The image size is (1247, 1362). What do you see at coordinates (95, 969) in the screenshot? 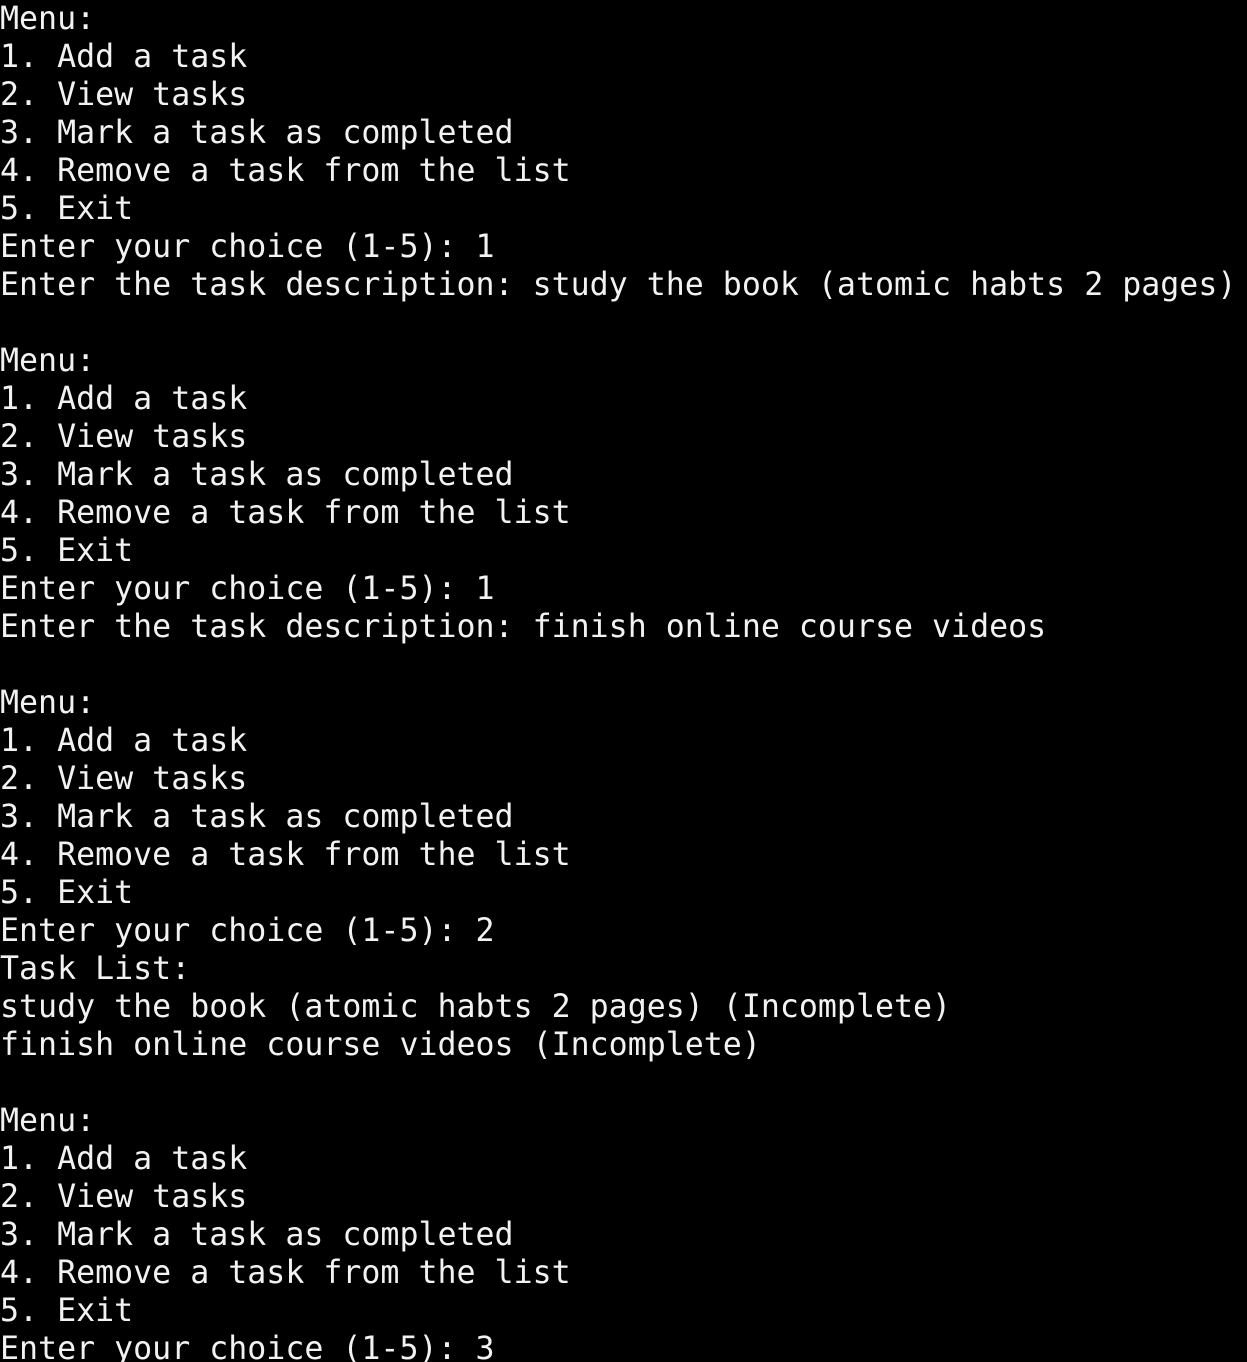
I see `terminal-line: Task List:` at bounding box center [95, 969].